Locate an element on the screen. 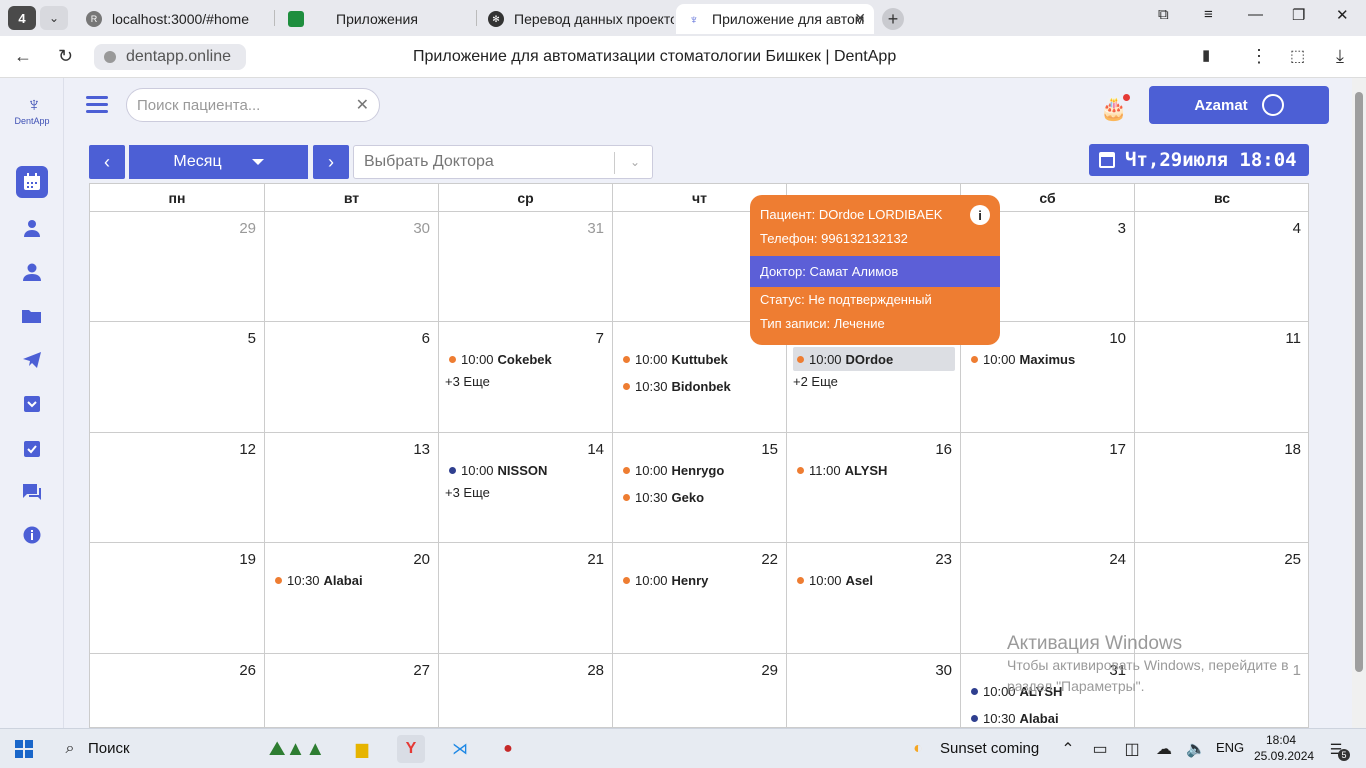 The width and height of the screenshot is (1366, 768). calendar-day-cell: 20 10:30 Alabai is located at coordinates (352, 598).